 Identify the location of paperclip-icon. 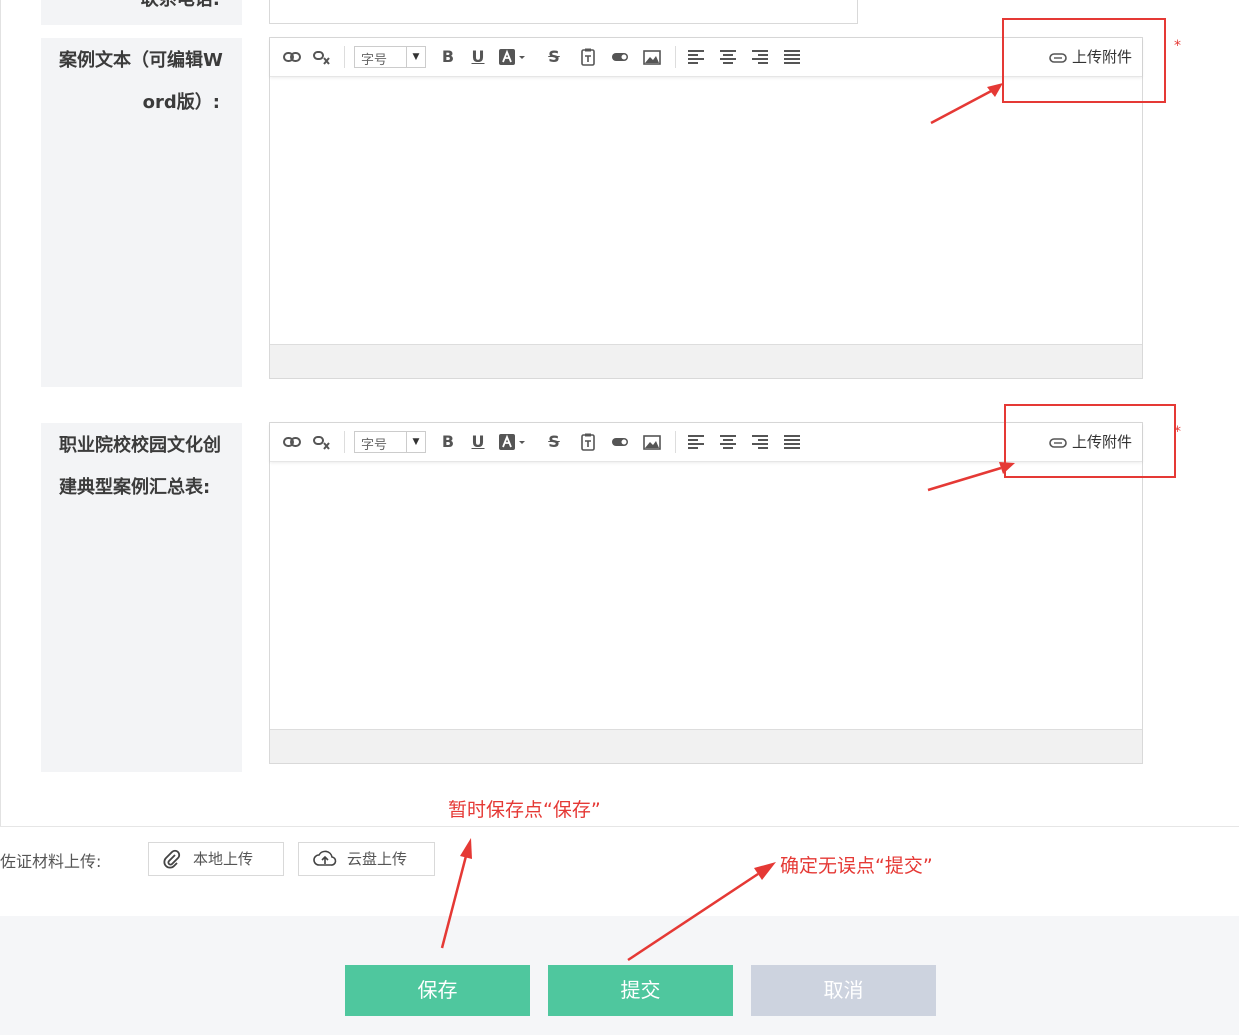
(172, 859).